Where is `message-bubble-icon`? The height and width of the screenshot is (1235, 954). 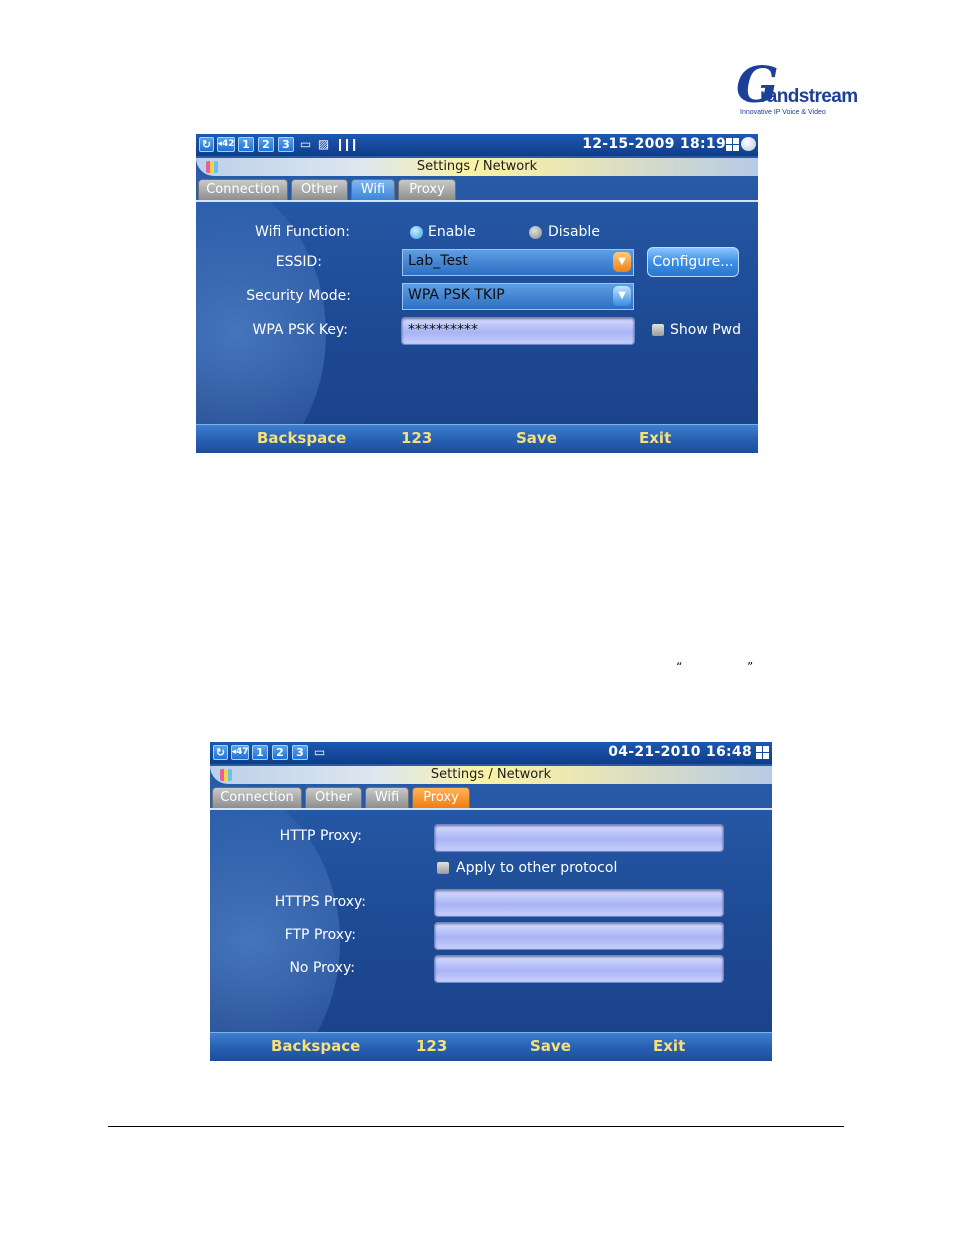 message-bubble-icon is located at coordinates (748, 144).